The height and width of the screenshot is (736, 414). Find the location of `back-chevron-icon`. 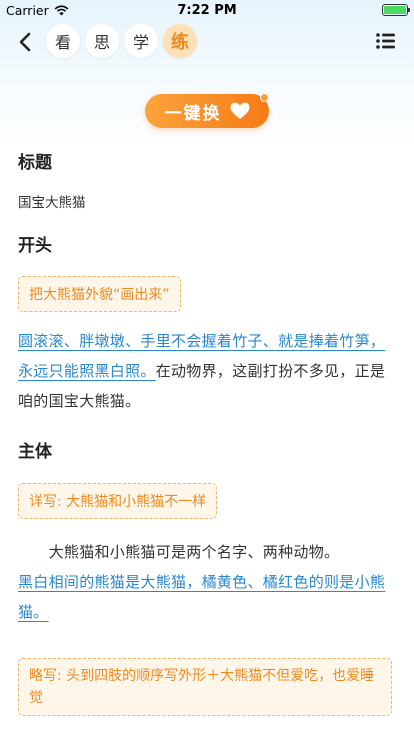

back-chevron-icon is located at coordinates (26, 42).